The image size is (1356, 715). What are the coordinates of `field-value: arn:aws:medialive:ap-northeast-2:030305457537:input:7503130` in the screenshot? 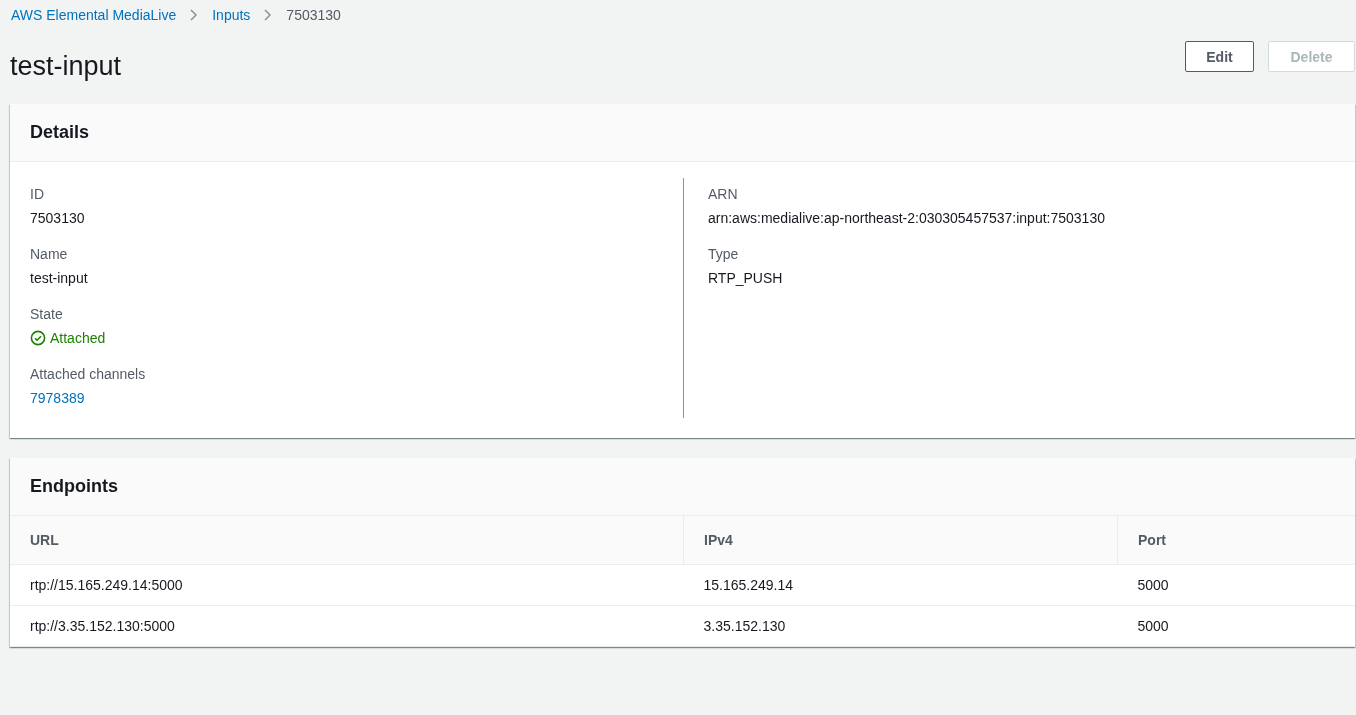 It's located at (907, 218).